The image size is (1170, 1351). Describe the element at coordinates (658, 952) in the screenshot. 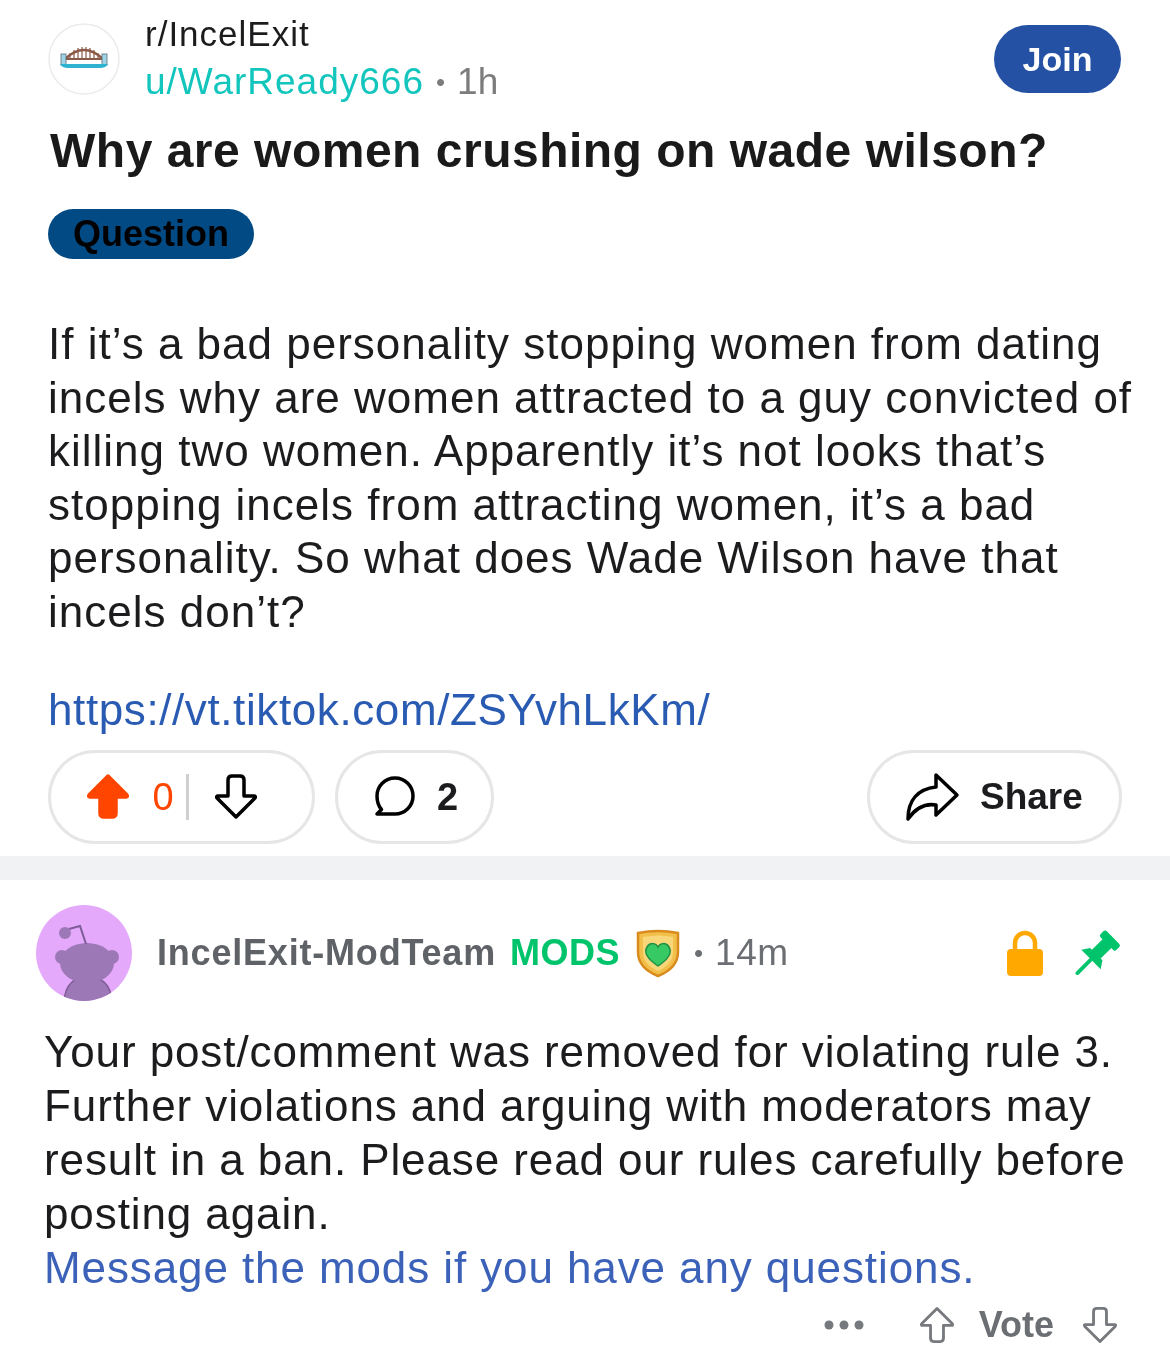

I see `shield-heart-icon` at that location.